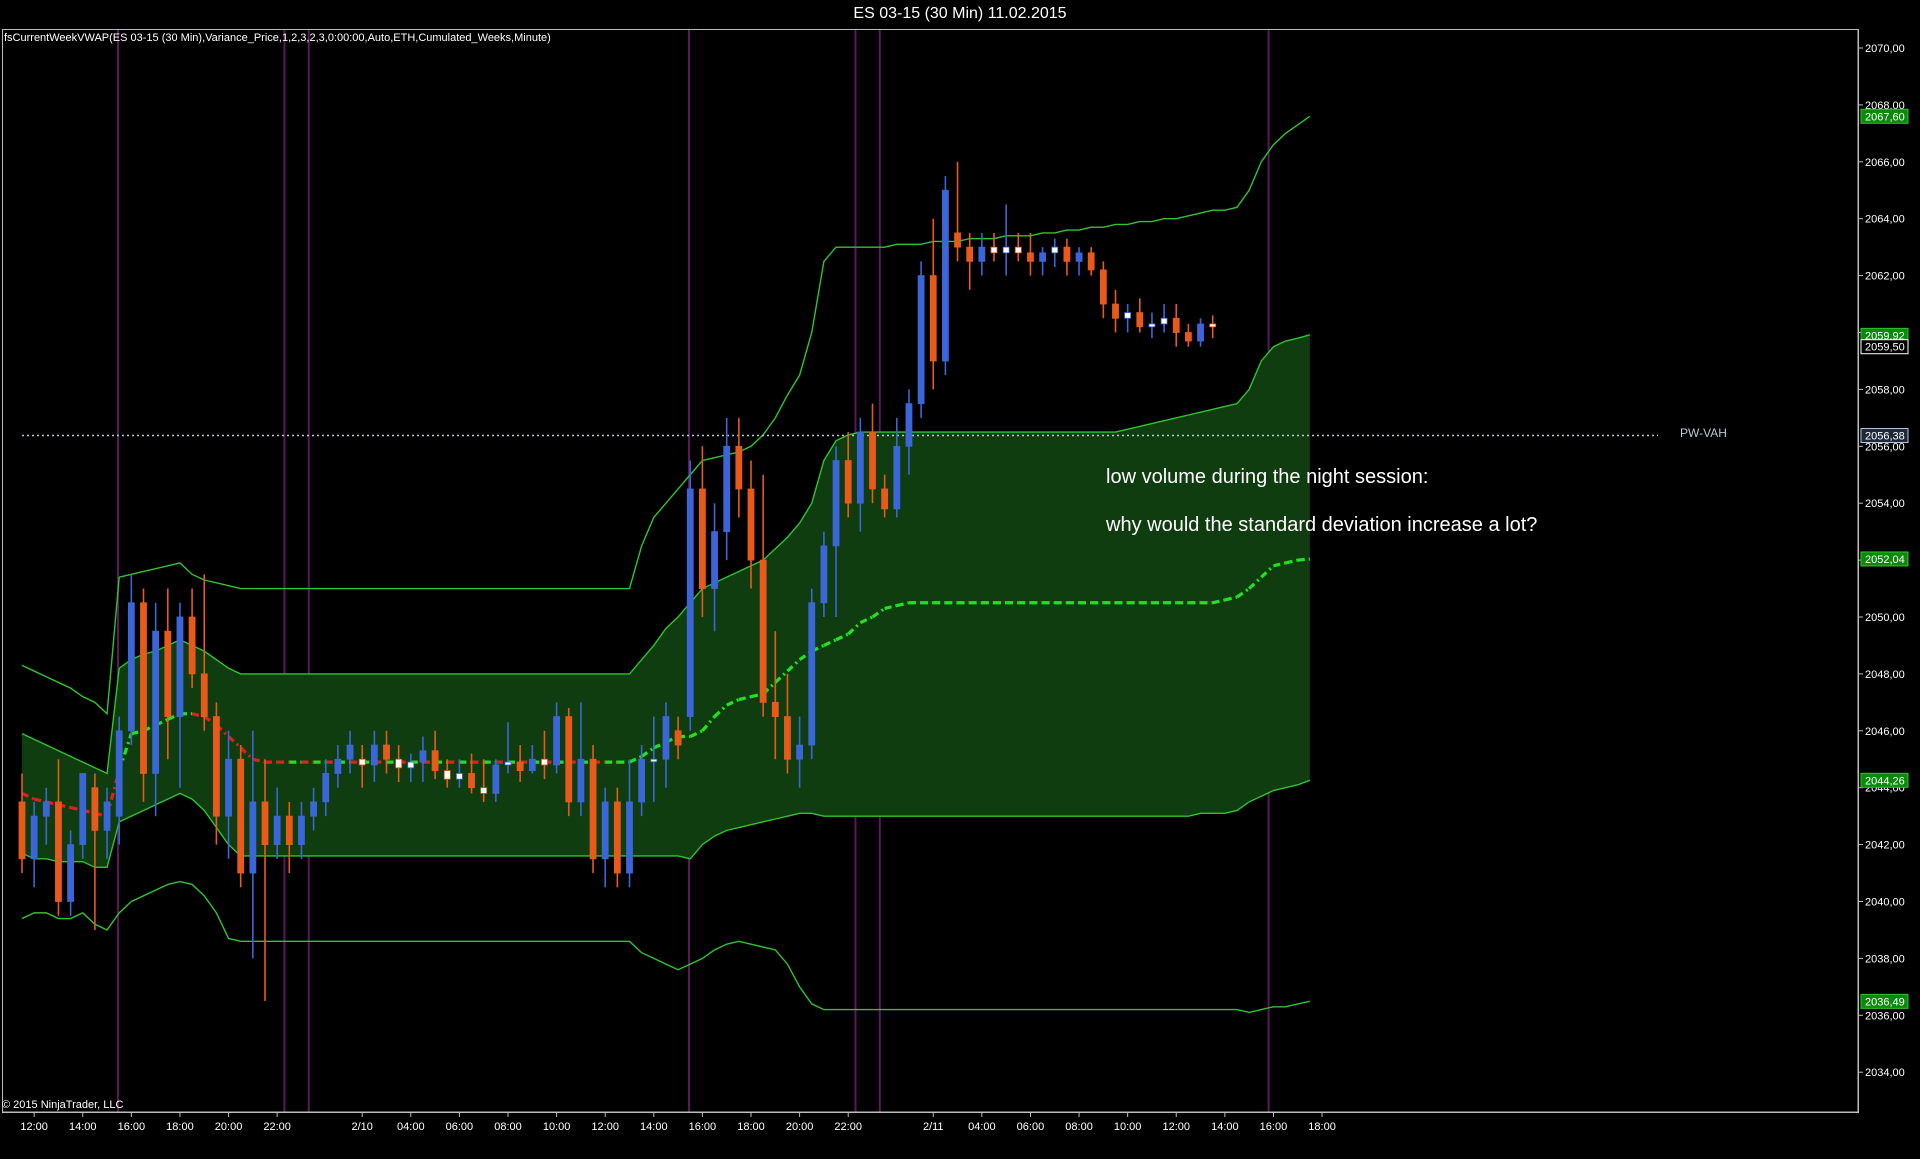 Image resolution: width=1920 pixels, height=1159 pixels. What do you see at coordinates (1885, 618) in the screenshot?
I see `price-tick-label: 2050,00` at bounding box center [1885, 618].